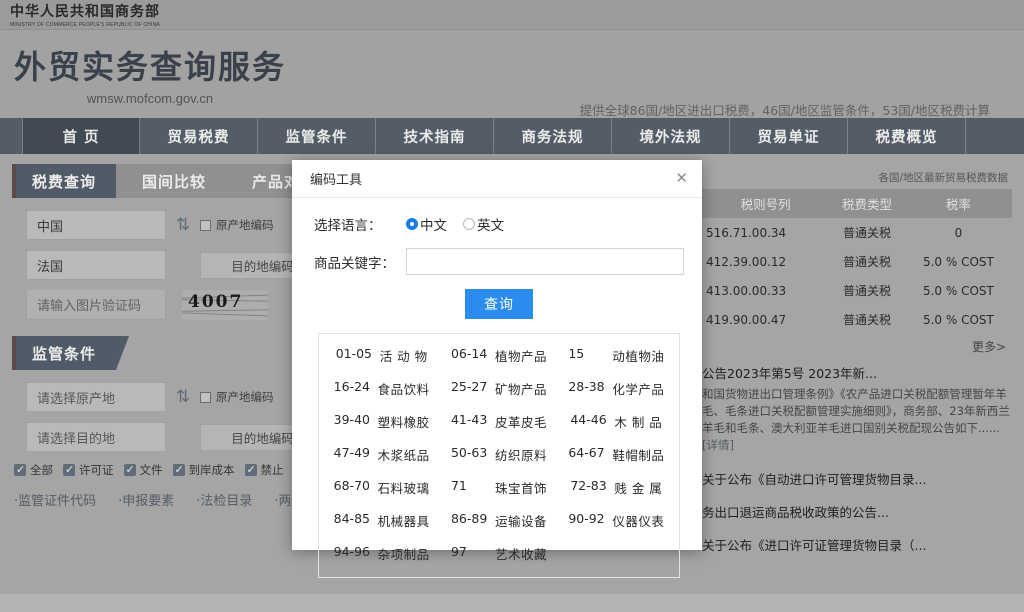 This screenshot has width=1024, height=612. What do you see at coordinates (490, 226) in the screenshot?
I see `radio-english-label: 英文` at bounding box center [490, 226].